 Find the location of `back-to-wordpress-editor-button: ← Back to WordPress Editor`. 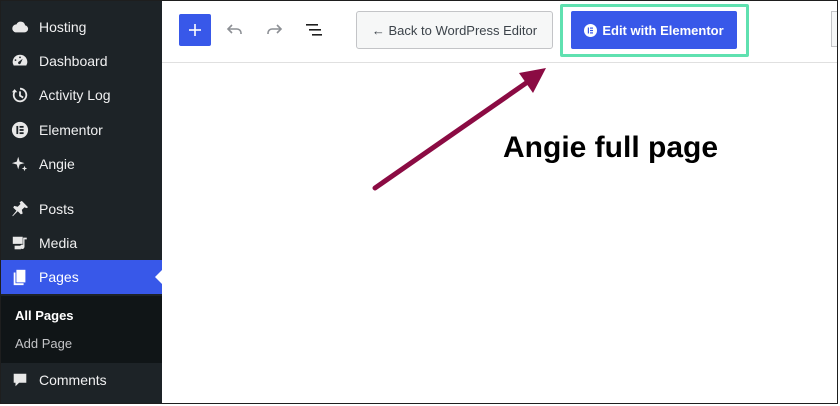

back-to-wordpress-editor-button: ← Back to WordPress Editor is located at coordinates (454, 30).